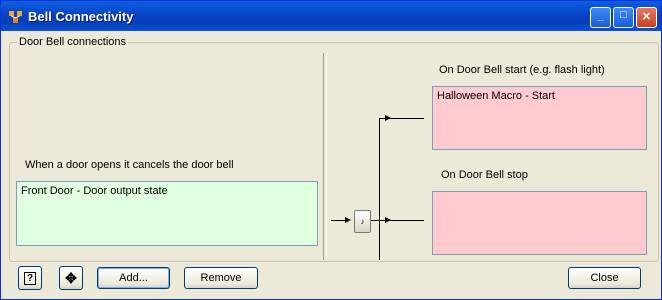 Image resolution: width=662 pixels, height=300 pixels. I want to click on settings-icon: ✥, so click(71, 278).